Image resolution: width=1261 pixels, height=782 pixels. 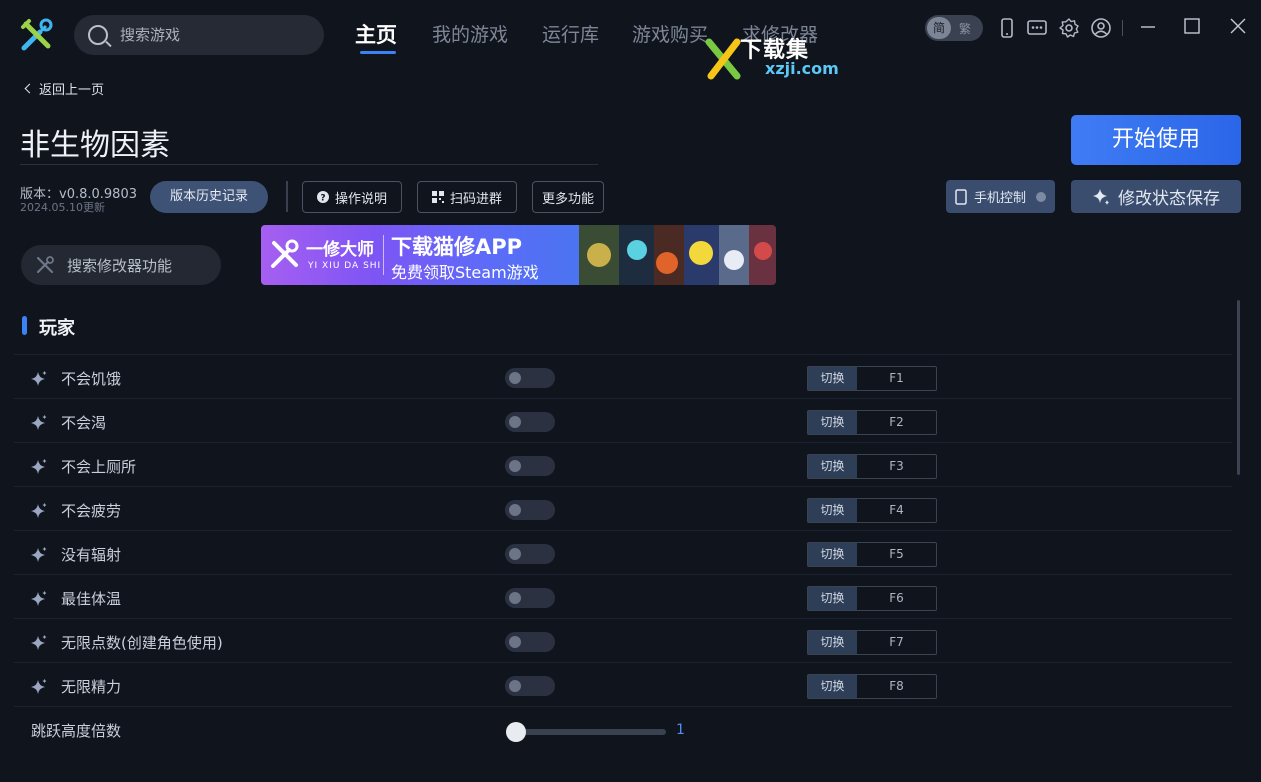 I want to click on hotkey-box: 切换 F5, so click(x=872, y=554).